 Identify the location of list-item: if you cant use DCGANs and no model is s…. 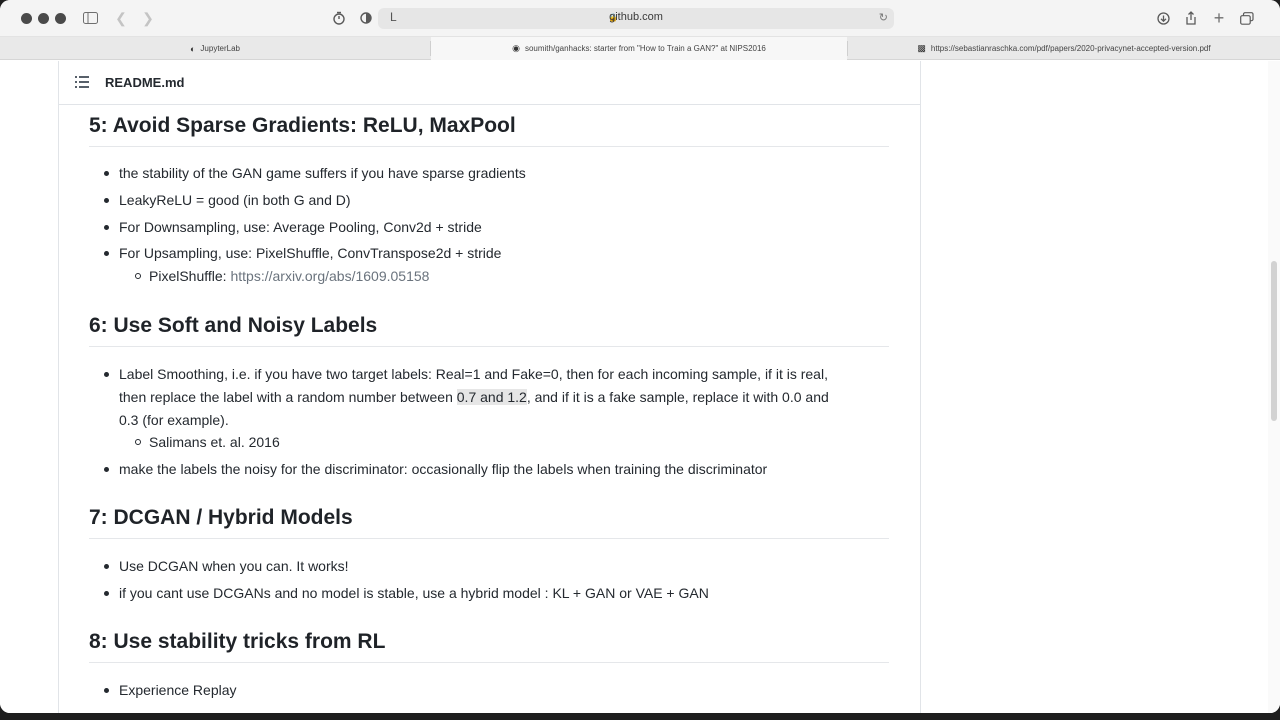
(406, 593).